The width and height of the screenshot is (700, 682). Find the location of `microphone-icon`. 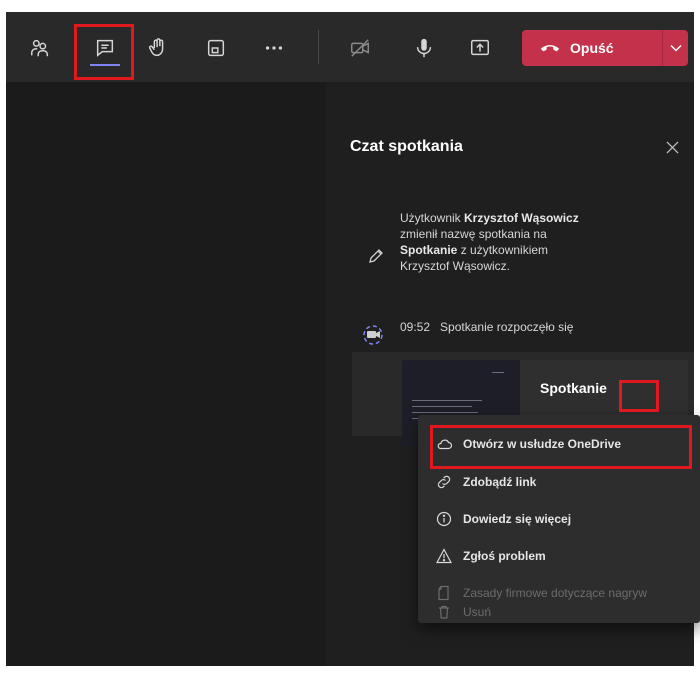

microphone-icon is located at coordinates (424, 48).